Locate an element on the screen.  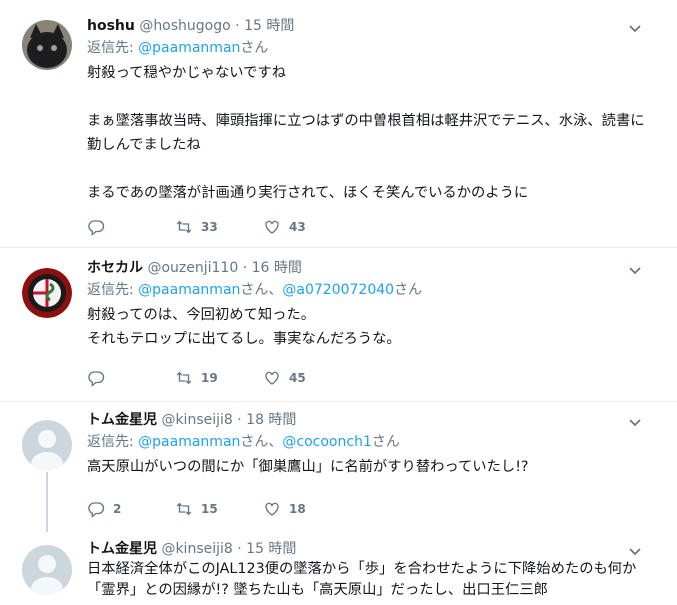
tweet-text: 高天原山がいつの間にか「御巣鷹山」に名前がすり替わっていたし!? is located at coordinates (308, 467).